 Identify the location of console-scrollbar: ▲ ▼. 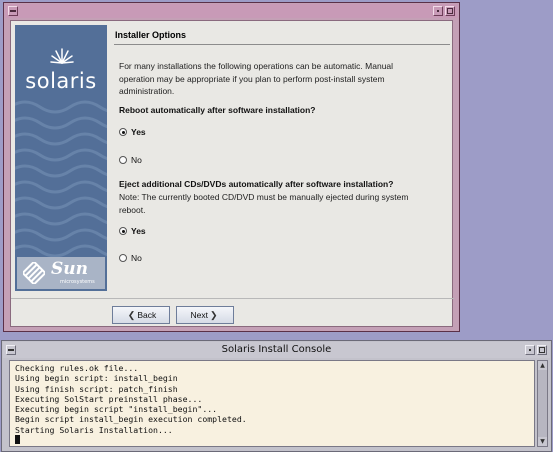
(542, 403).